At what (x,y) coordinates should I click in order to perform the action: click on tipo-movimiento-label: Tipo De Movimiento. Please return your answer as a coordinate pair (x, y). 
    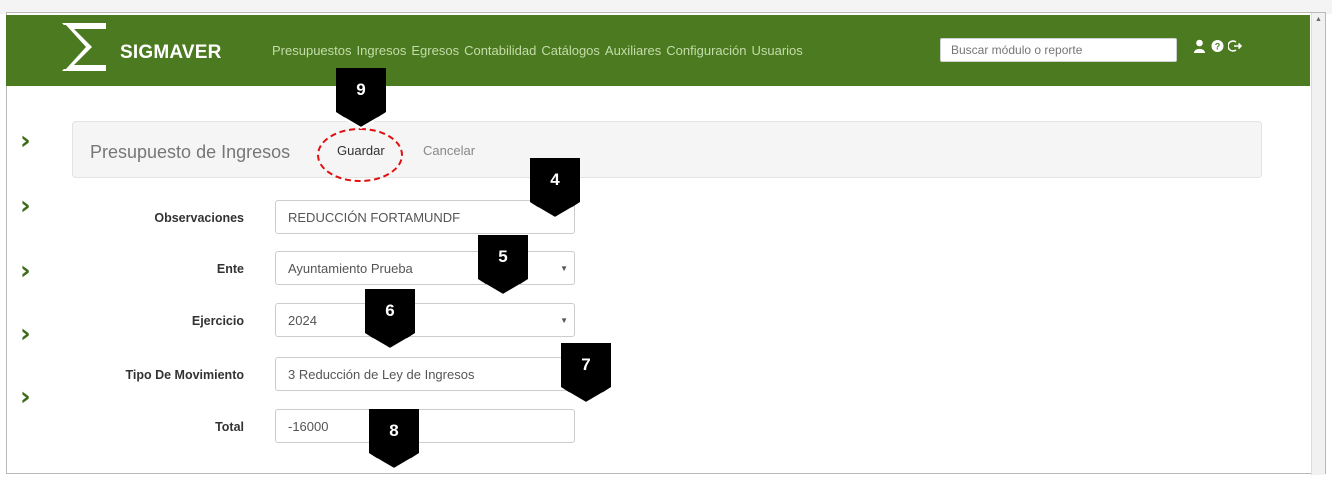
    Looking at the image, I should click on (184, 375).